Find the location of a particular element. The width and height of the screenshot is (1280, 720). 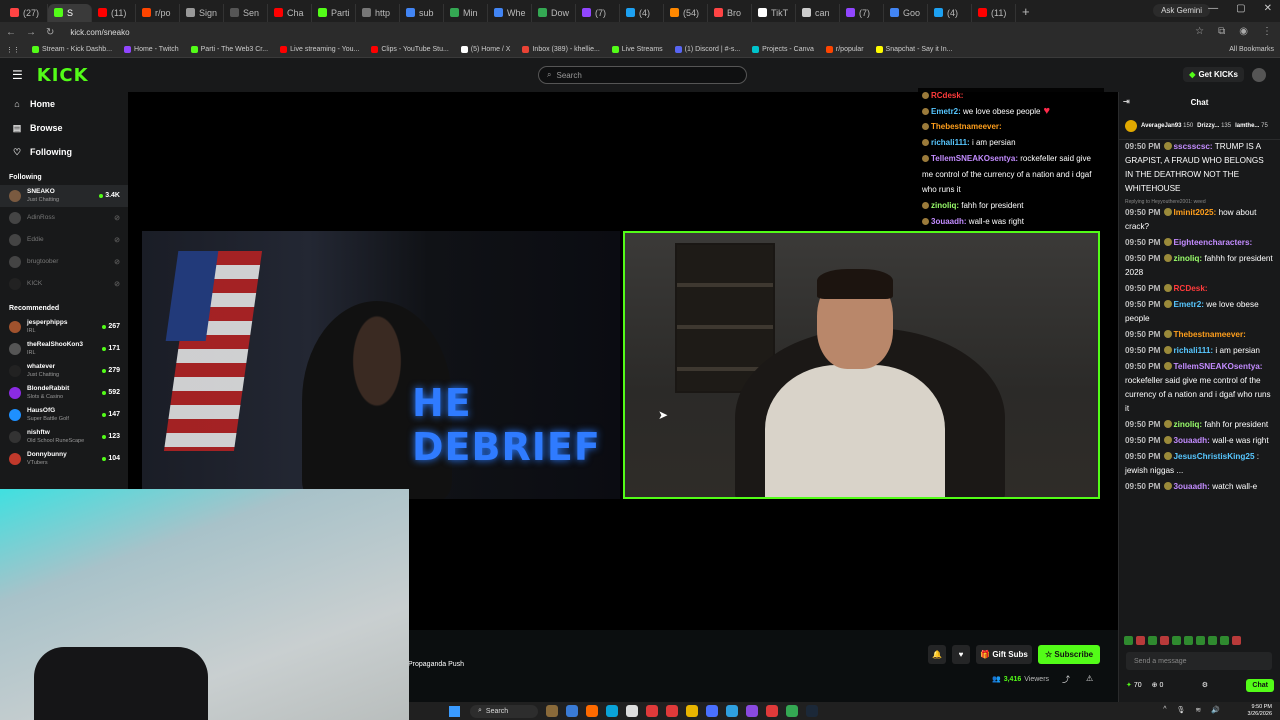

browser-tab: TikT is located at coordinates (774, 12).